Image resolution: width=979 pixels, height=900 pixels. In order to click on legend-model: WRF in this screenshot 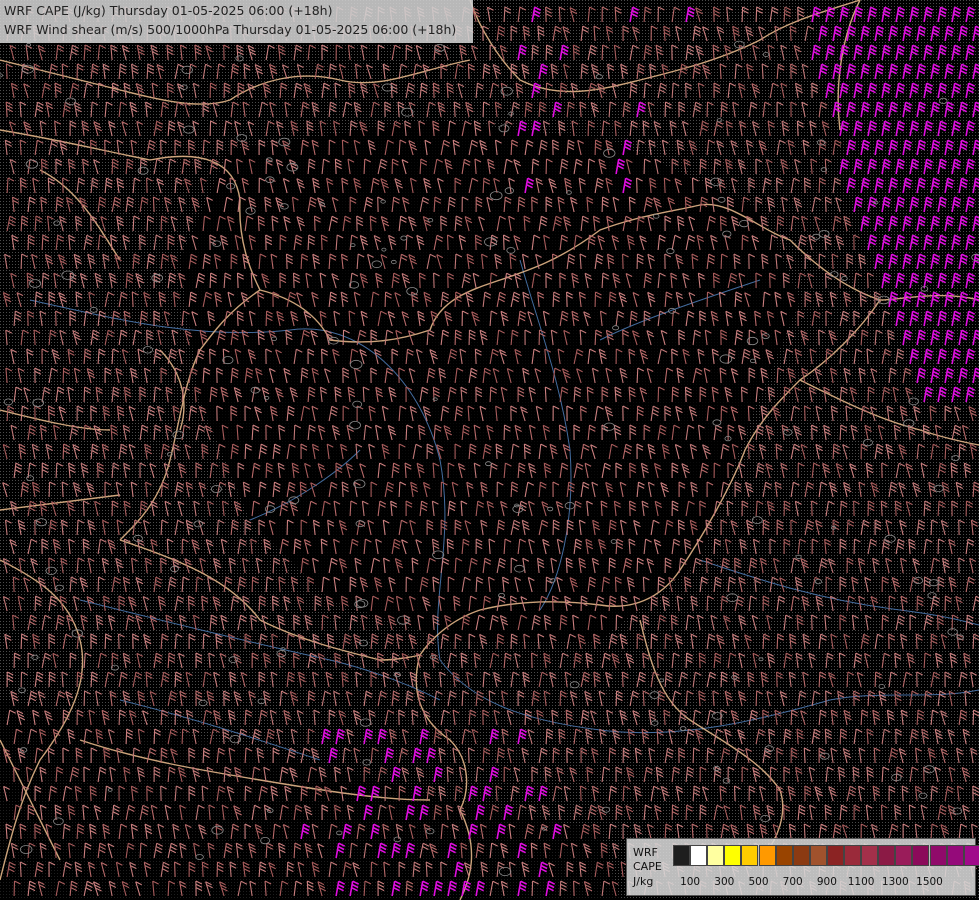, I will do `click(645, 852)`.